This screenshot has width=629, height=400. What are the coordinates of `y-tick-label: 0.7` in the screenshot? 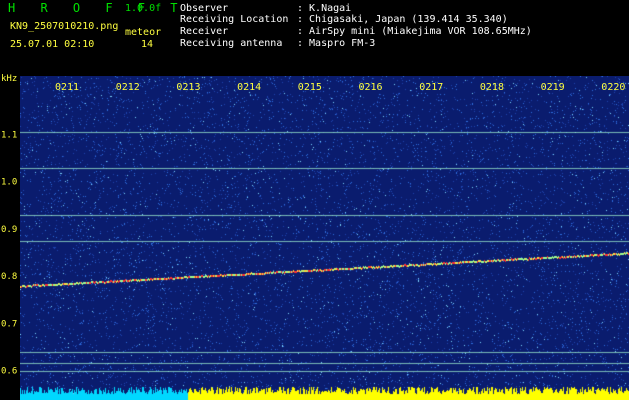 It's located at (9, 324).